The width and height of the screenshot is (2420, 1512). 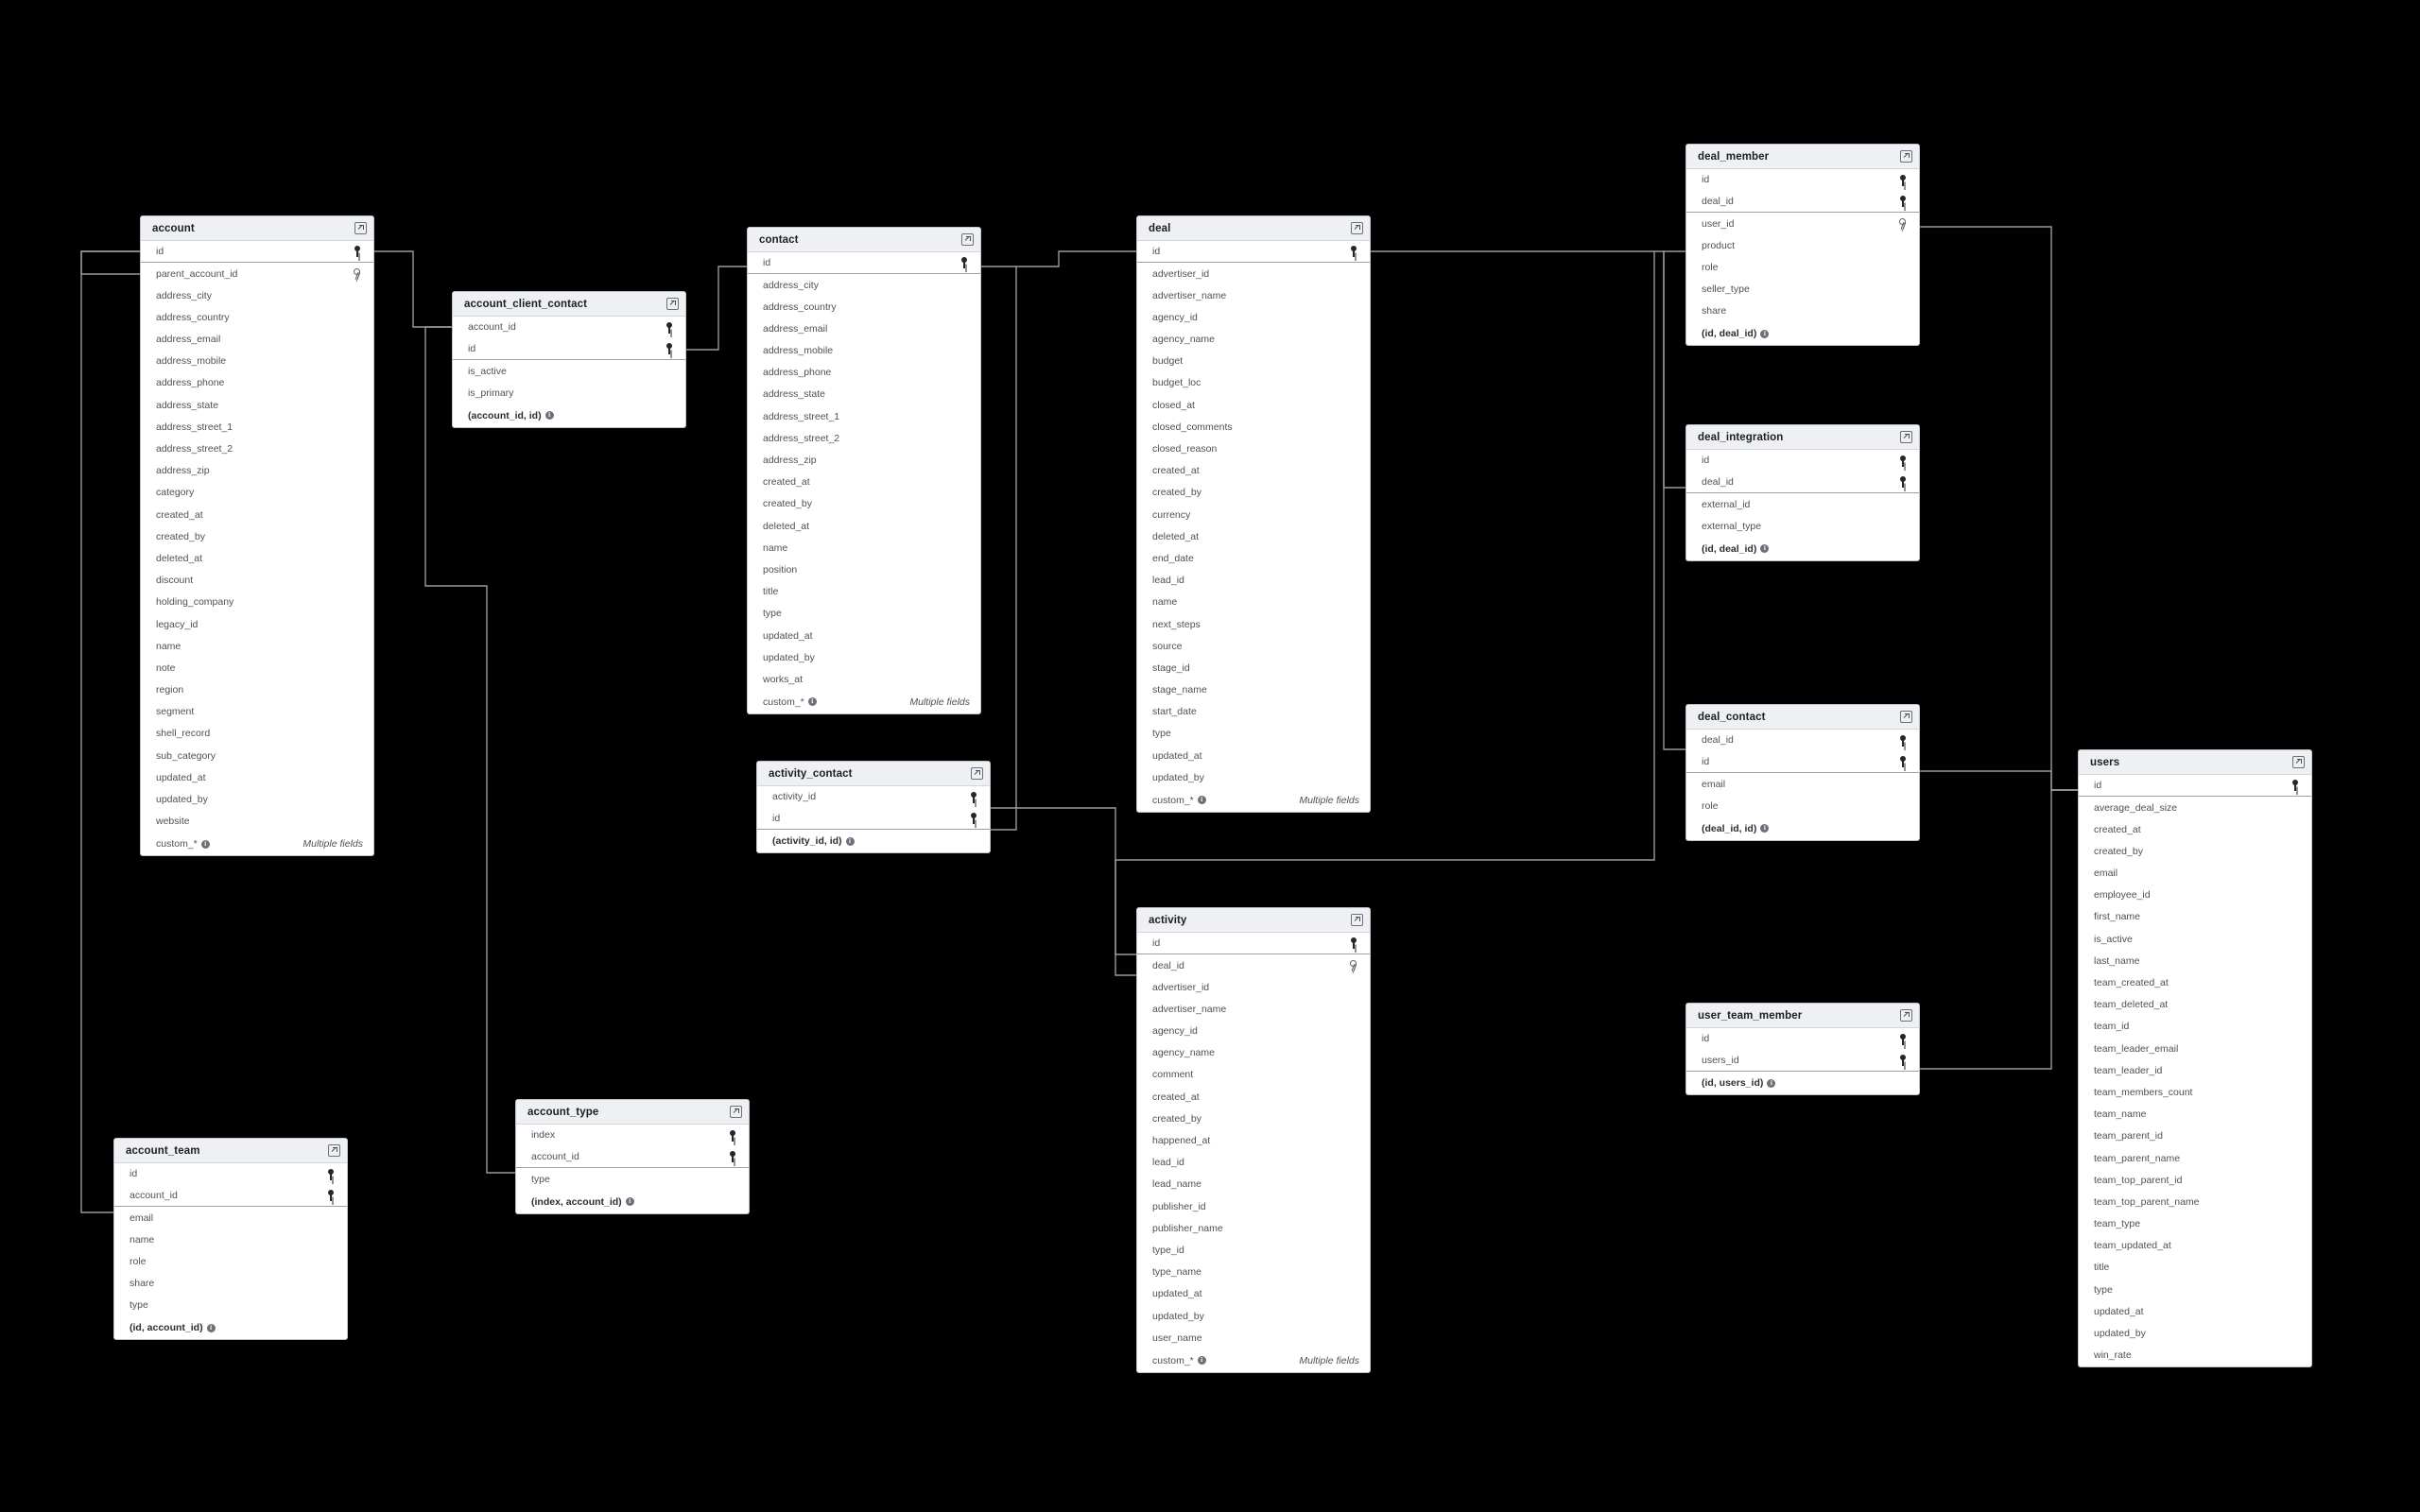 I want to click on table-header: account_type, so click(x=632, y=1112).